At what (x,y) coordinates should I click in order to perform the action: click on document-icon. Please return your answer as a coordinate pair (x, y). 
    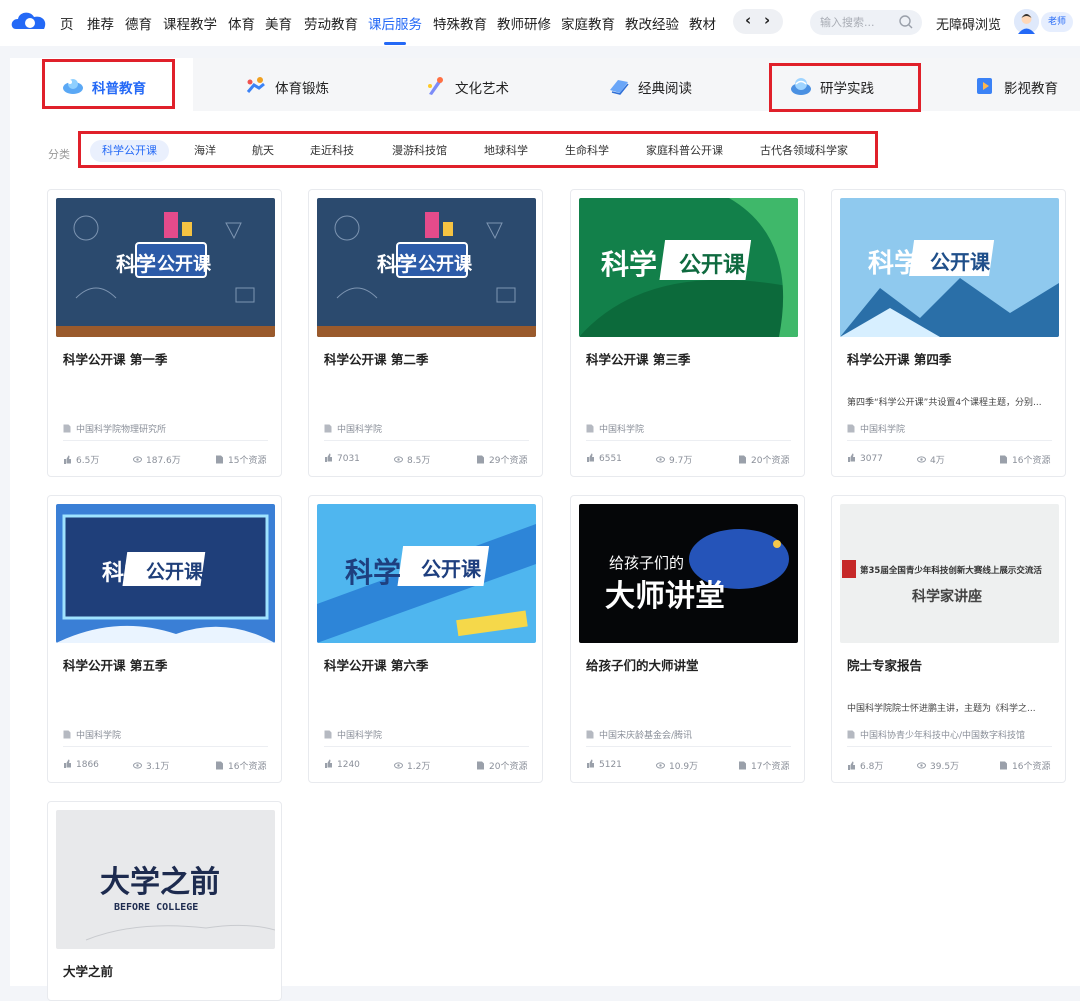
    Looking at the image, I should click on (851, 734).